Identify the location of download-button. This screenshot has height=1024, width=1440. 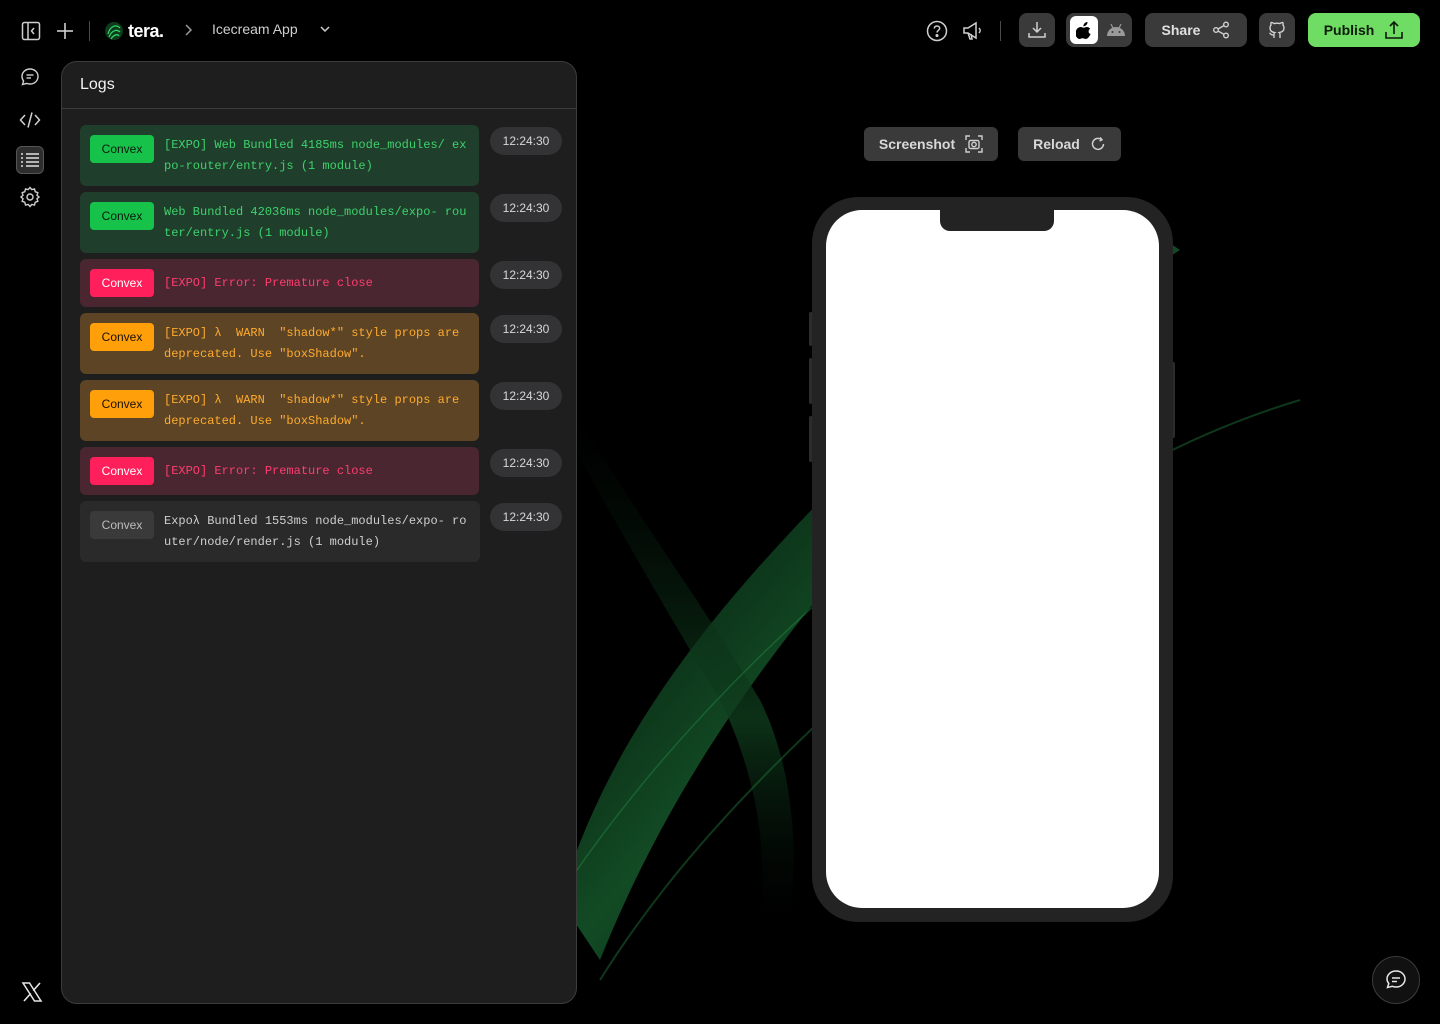
(1037, 30).